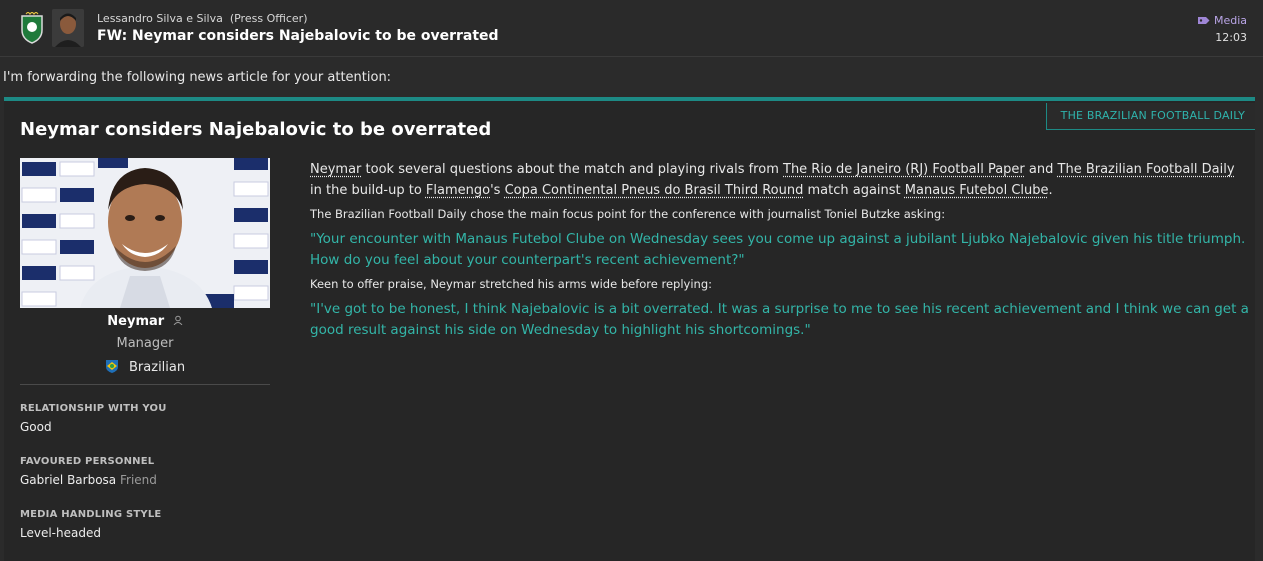 The width and height of the screenshot is (1263, 561). Describe the element at coordinates (157, 367) in the screenshot. I see `nationality-text: Brazilian` at that location.